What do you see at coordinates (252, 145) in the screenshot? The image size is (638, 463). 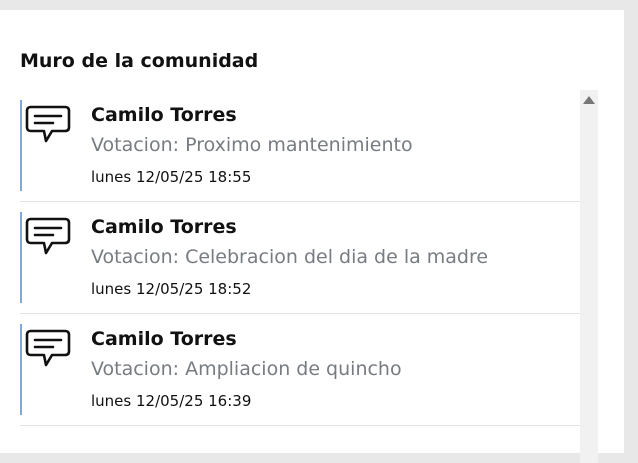 I see `post-subject: Votacion: Proximo mantenimiento` at bounding box center [252, 145].